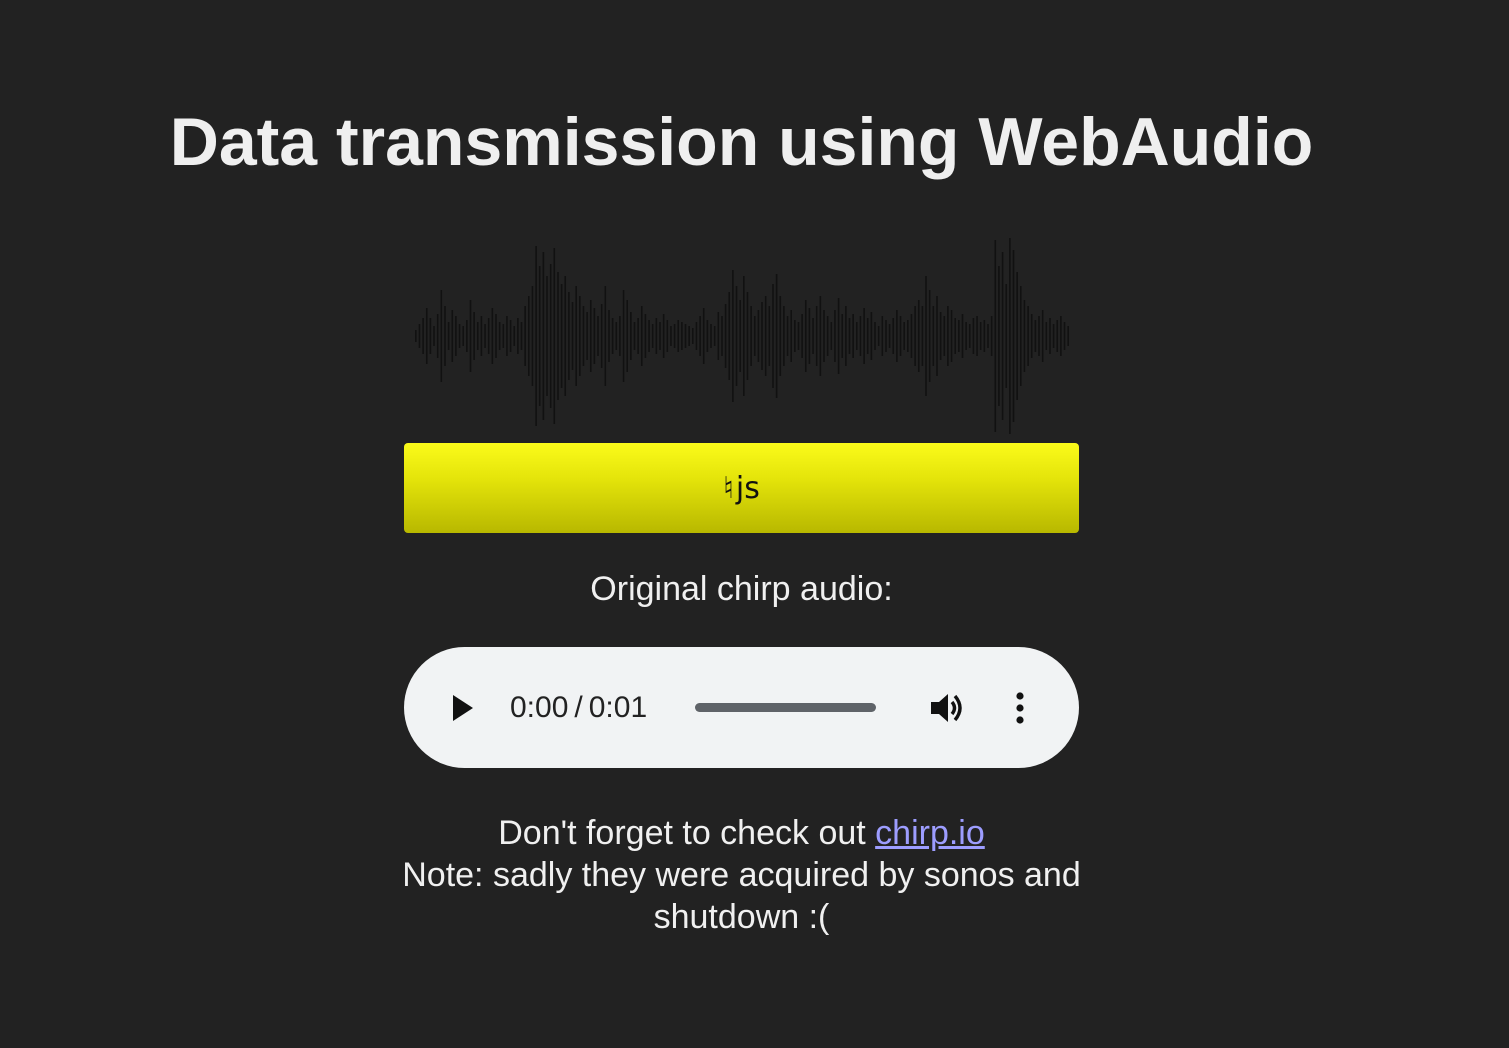 The width and height of the screenshot is (1509, 1048). What do you see at coordinates (930, 833) in the screenshot?
I see `chirp-link: chirp.io` at bounding box center [930, 833].